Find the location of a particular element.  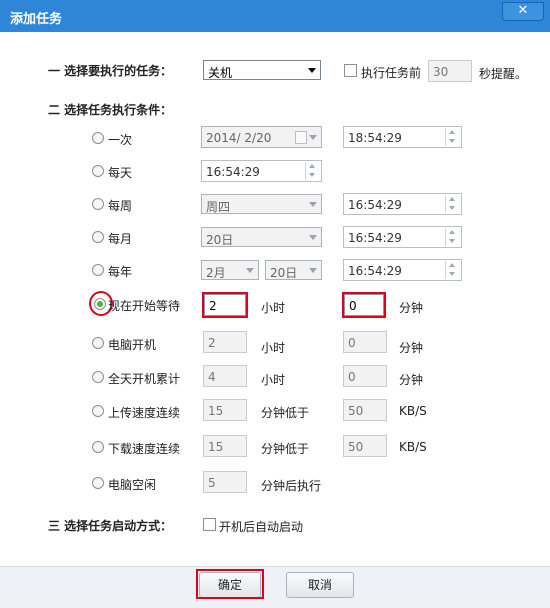

calendar-icon is located at coordinates (301, 137).